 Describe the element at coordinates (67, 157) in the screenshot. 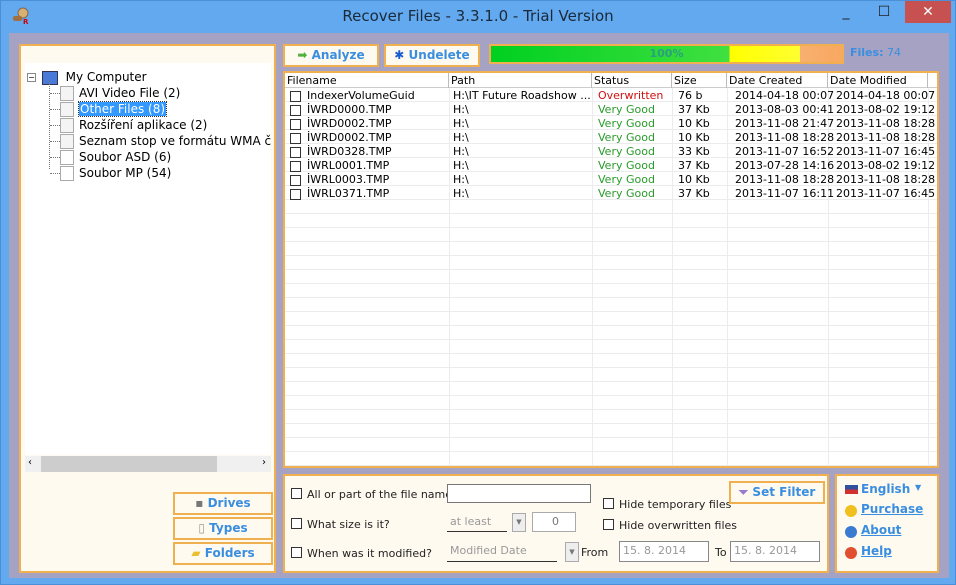

I see `file-icon` at that location.